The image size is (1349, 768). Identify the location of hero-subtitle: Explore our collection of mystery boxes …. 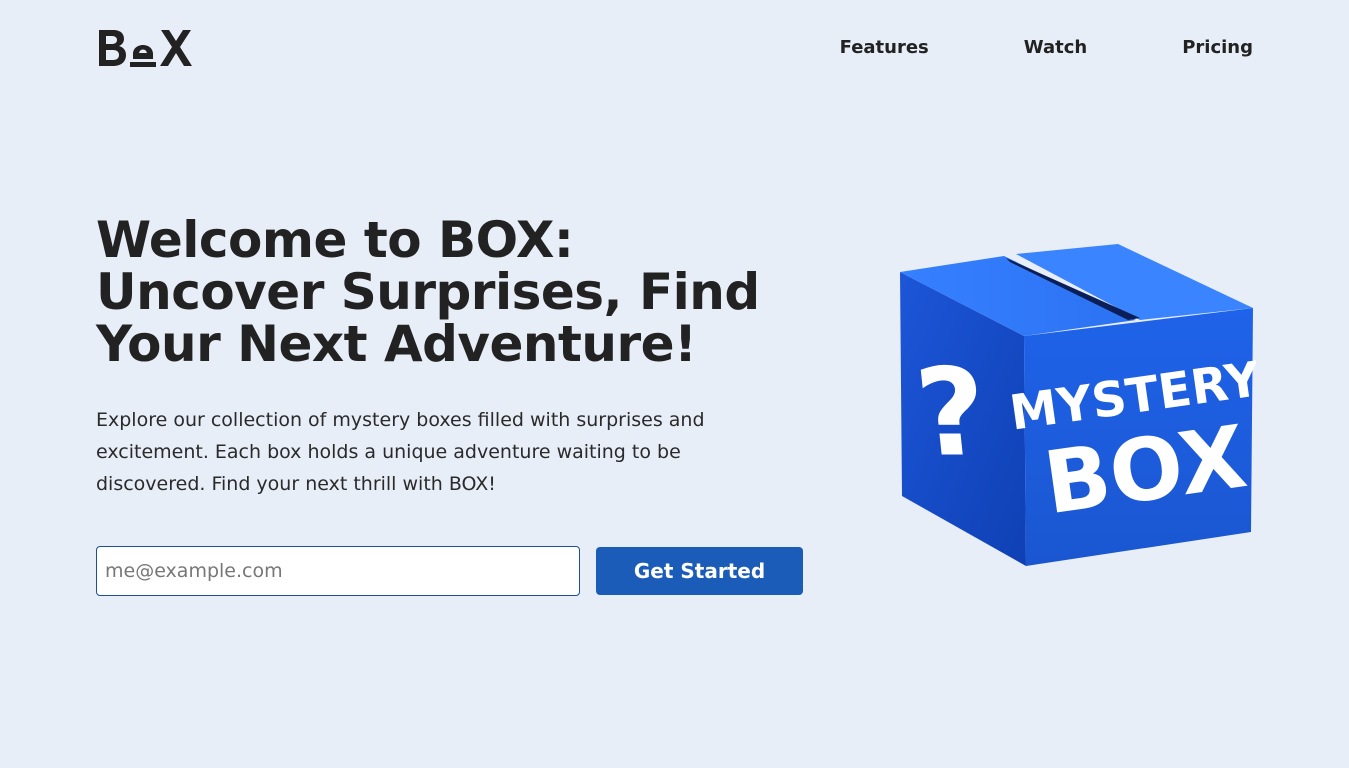
(400, 452).